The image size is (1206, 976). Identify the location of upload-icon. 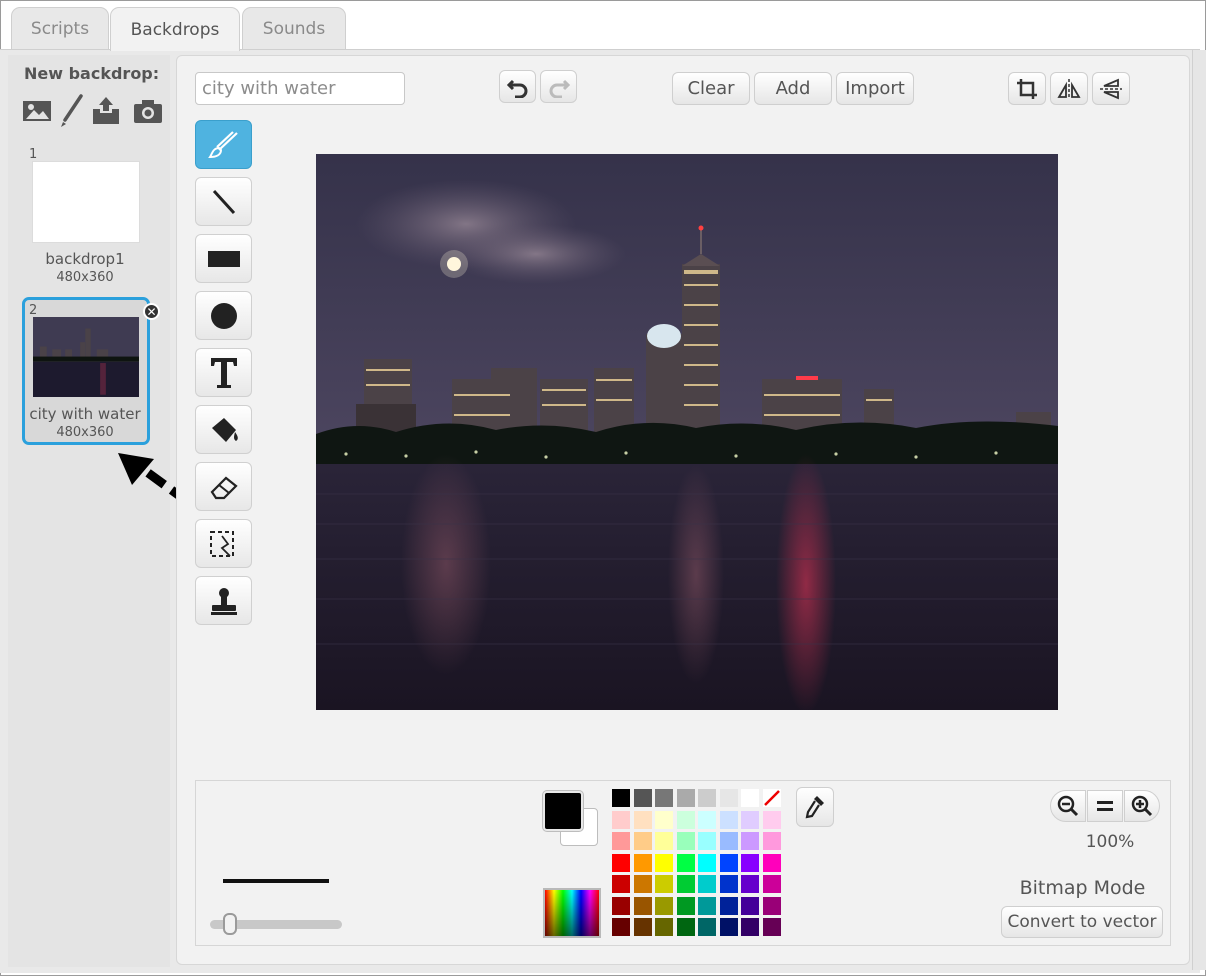
(106, 111).